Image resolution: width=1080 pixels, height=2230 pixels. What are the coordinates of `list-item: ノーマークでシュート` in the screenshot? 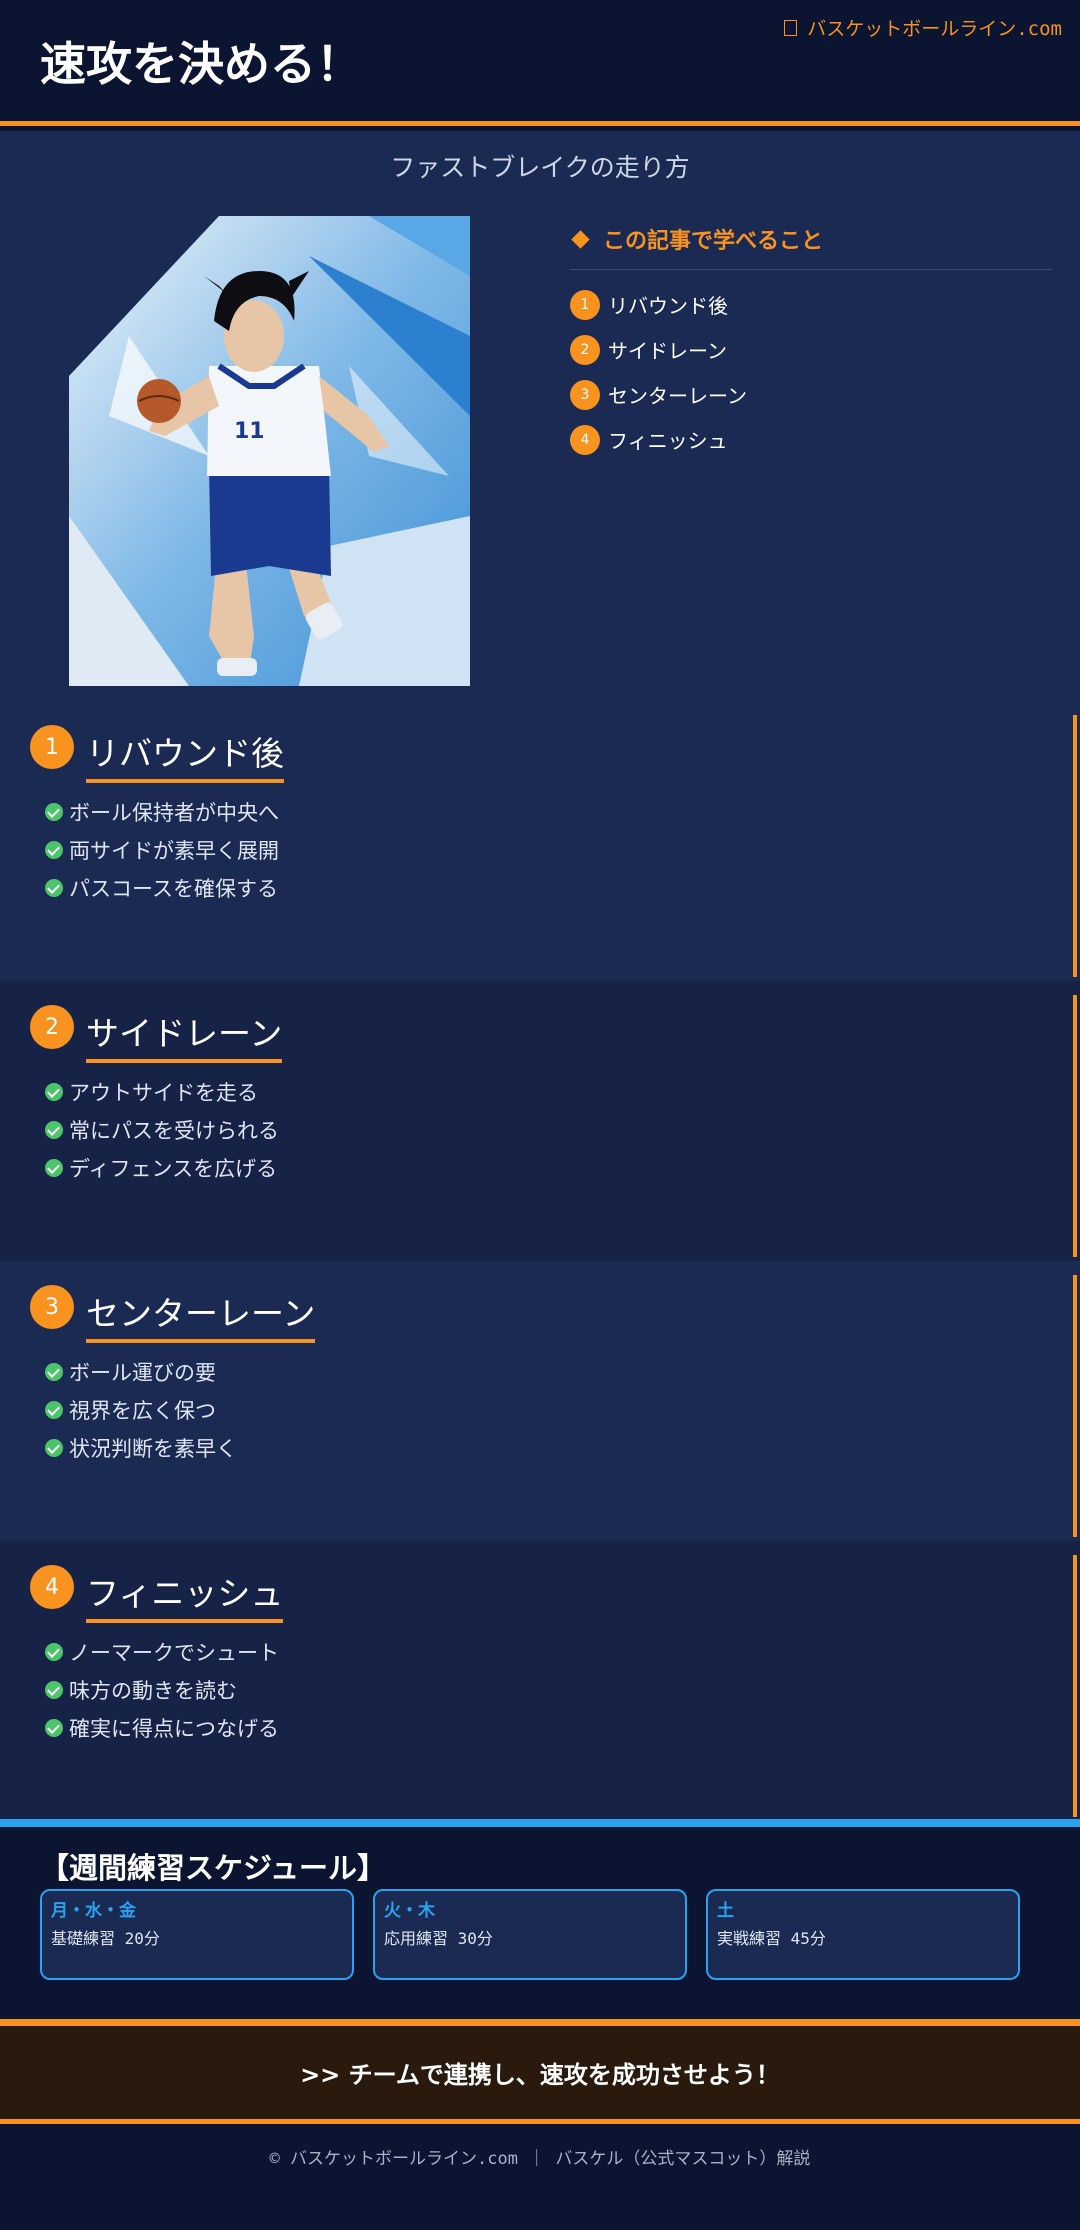 It's located at (162, 1652).